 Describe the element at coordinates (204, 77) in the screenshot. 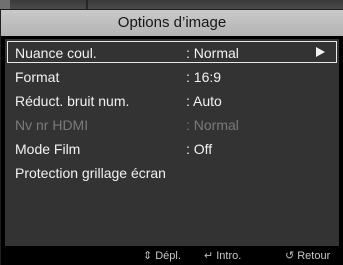

I see `menu-item-value: : 16:9` at that location.